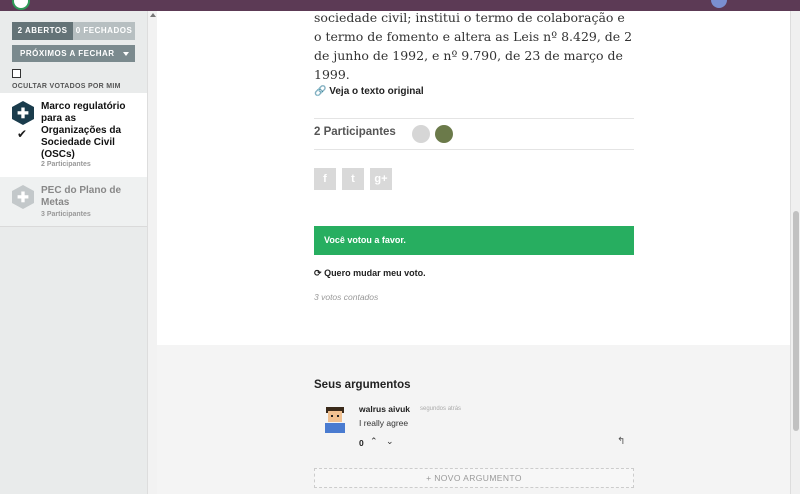 This screenshot has width=800, height=494. I want to click on facebook-icon: f, so click(325, 179).